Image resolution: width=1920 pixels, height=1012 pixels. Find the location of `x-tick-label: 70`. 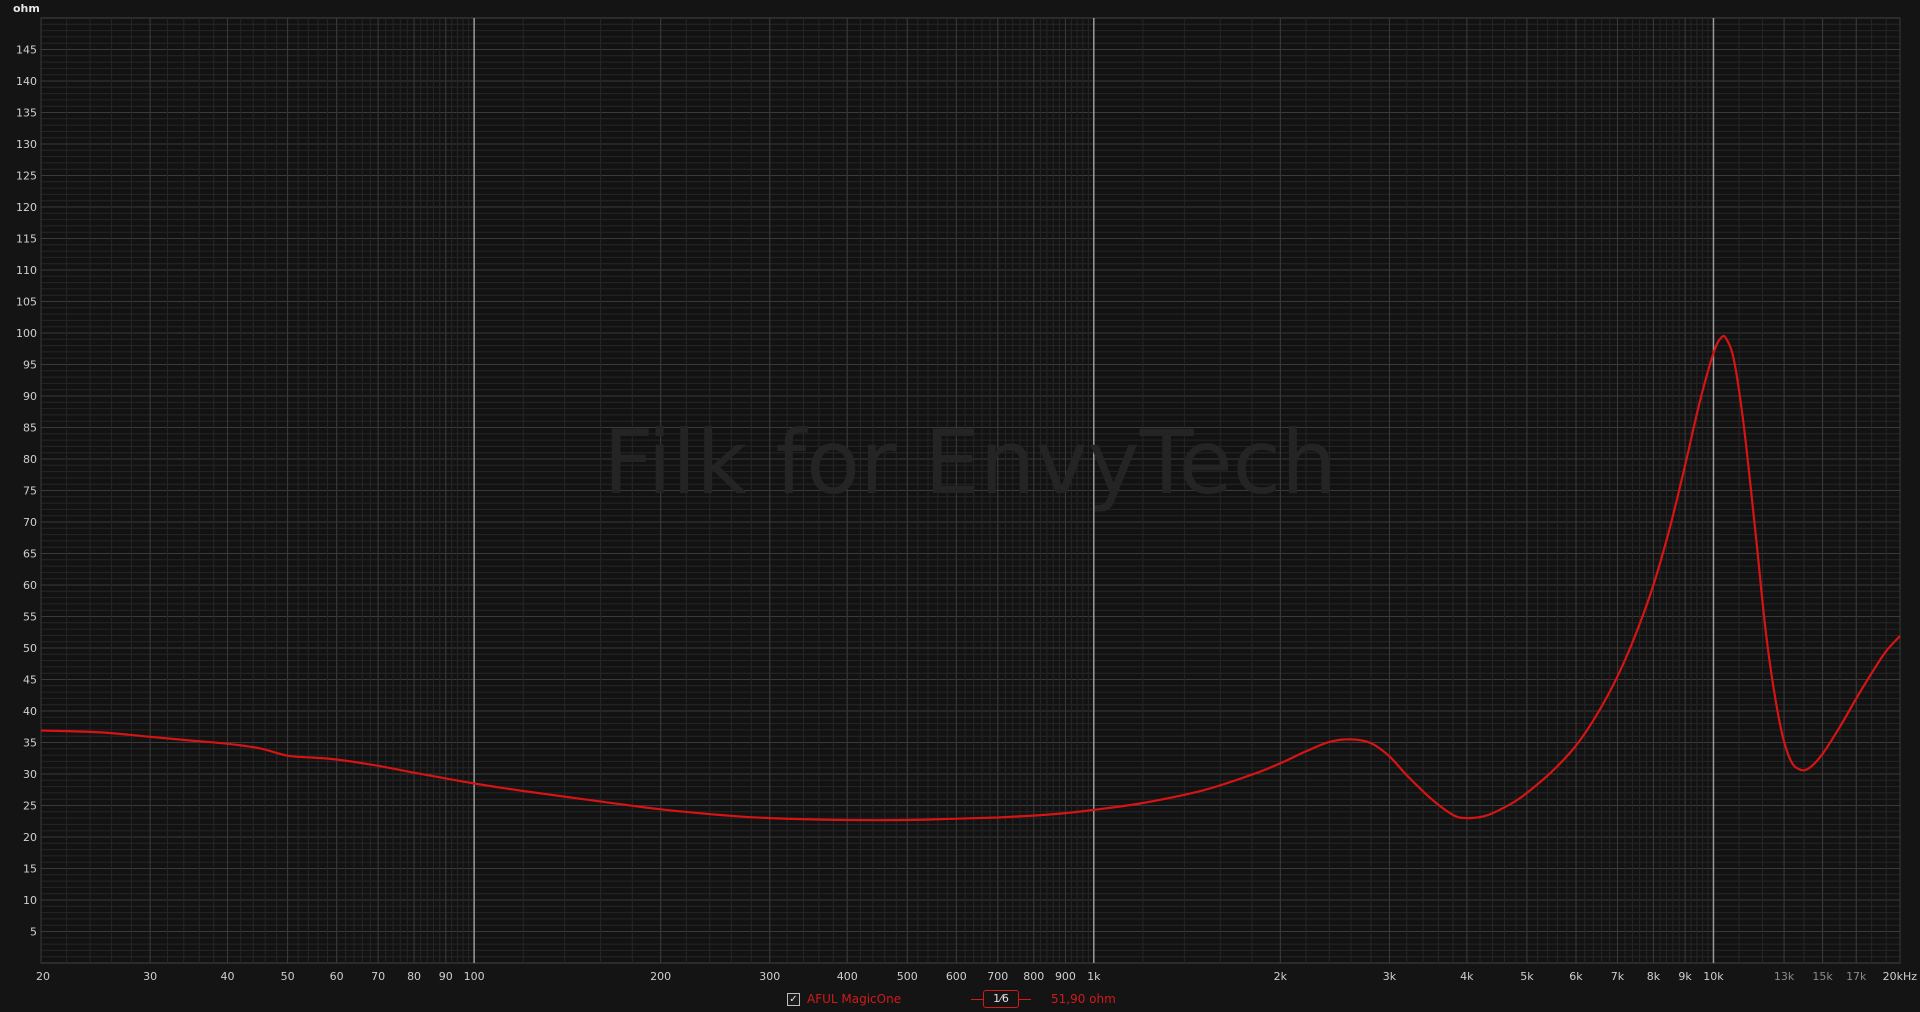

x-tick-label: 70 is located at coordinates (378, 976).